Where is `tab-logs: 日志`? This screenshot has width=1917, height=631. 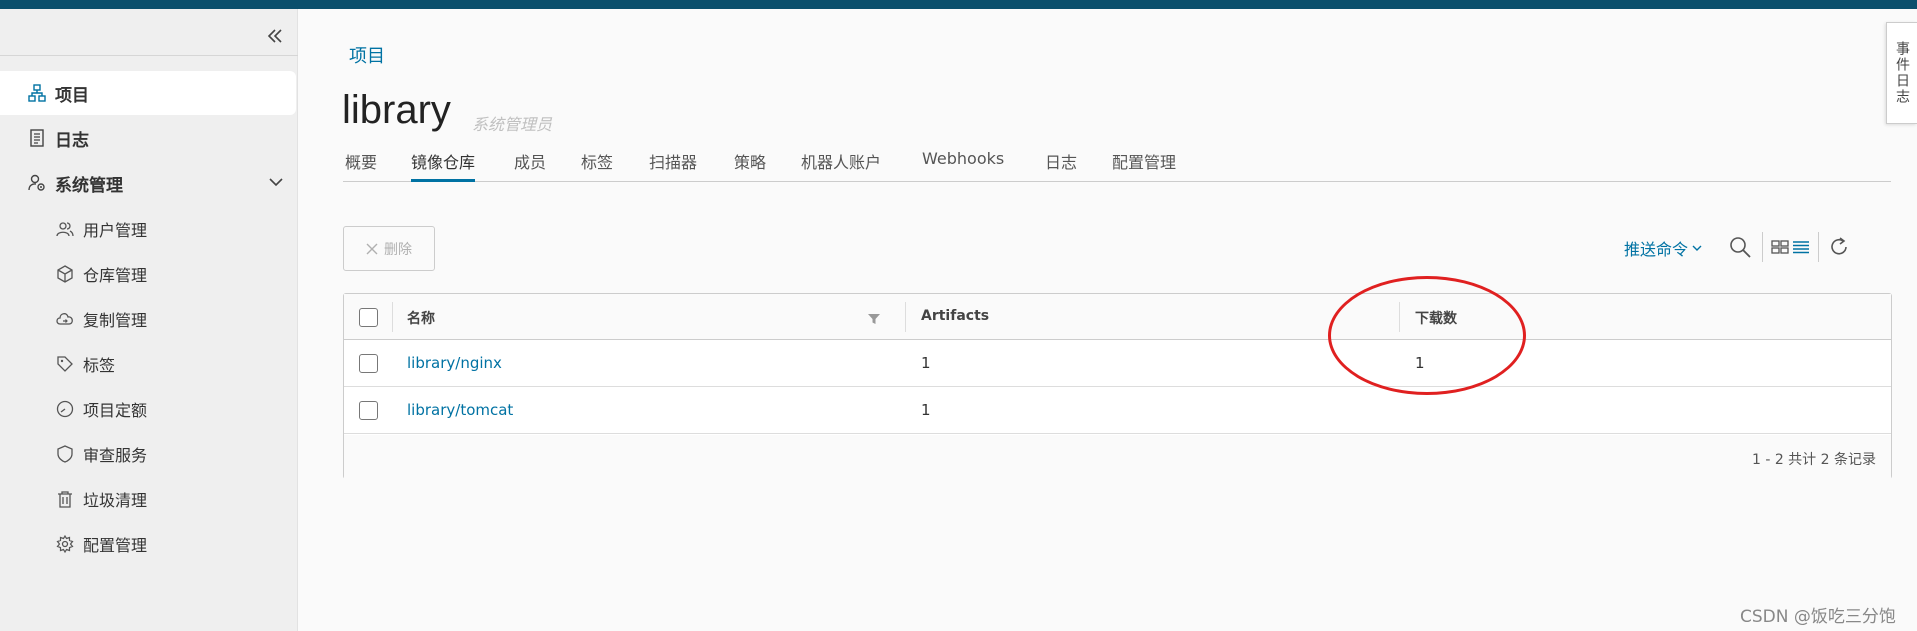
tab-logs: 日志 is located at coordinates (1061, 165).